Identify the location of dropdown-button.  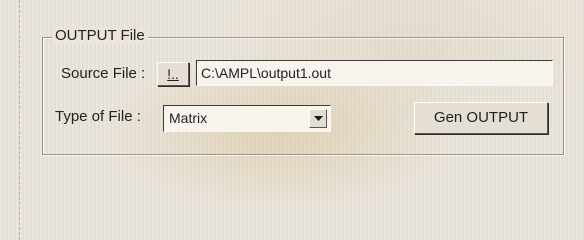
(318, 118).